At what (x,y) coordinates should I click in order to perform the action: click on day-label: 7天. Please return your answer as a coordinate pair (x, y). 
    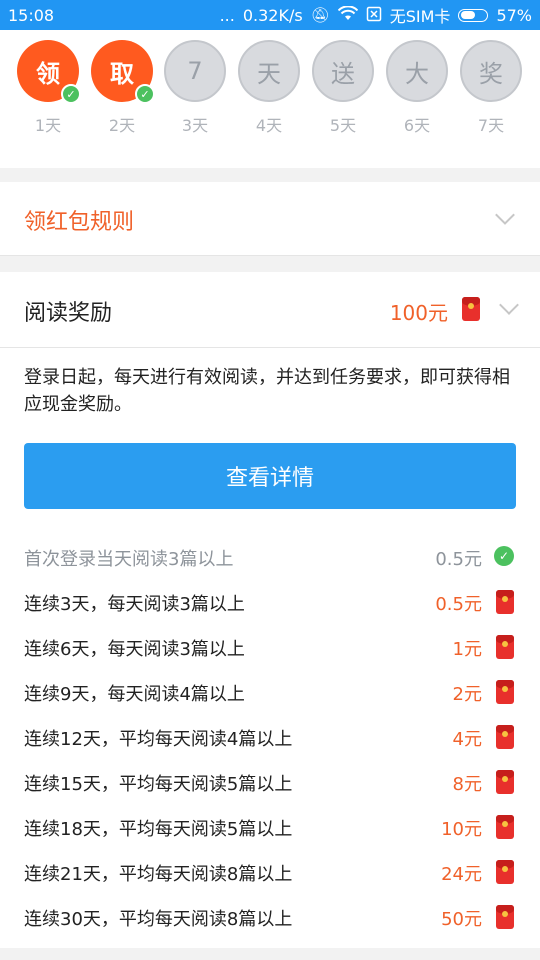
    Looking at the image, I should click on (491, 125).